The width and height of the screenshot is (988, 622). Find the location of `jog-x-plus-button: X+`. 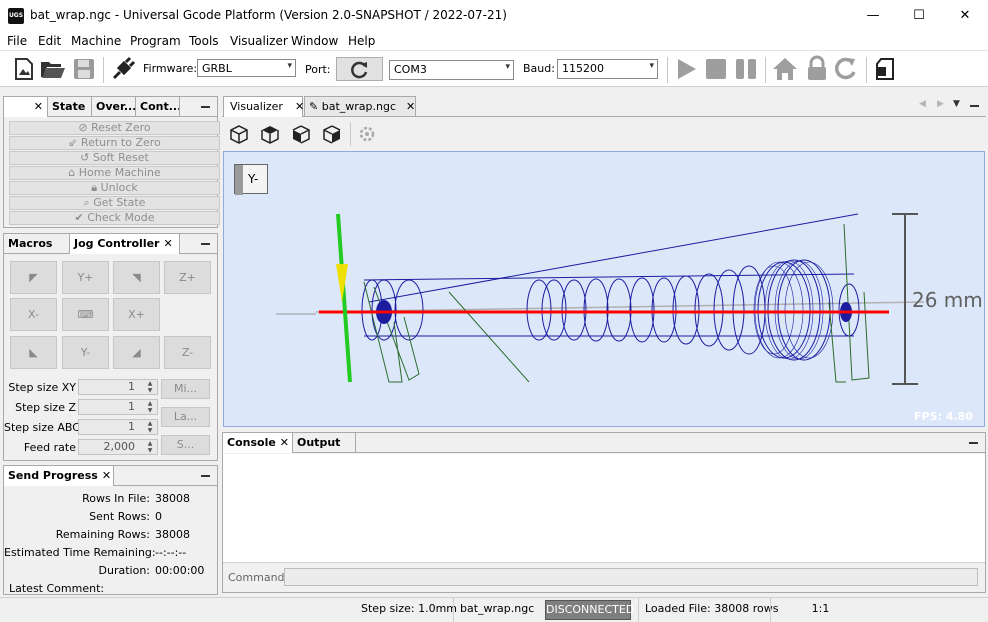

jog-x-plus-button: X+ is located at coordinates (136, 314).